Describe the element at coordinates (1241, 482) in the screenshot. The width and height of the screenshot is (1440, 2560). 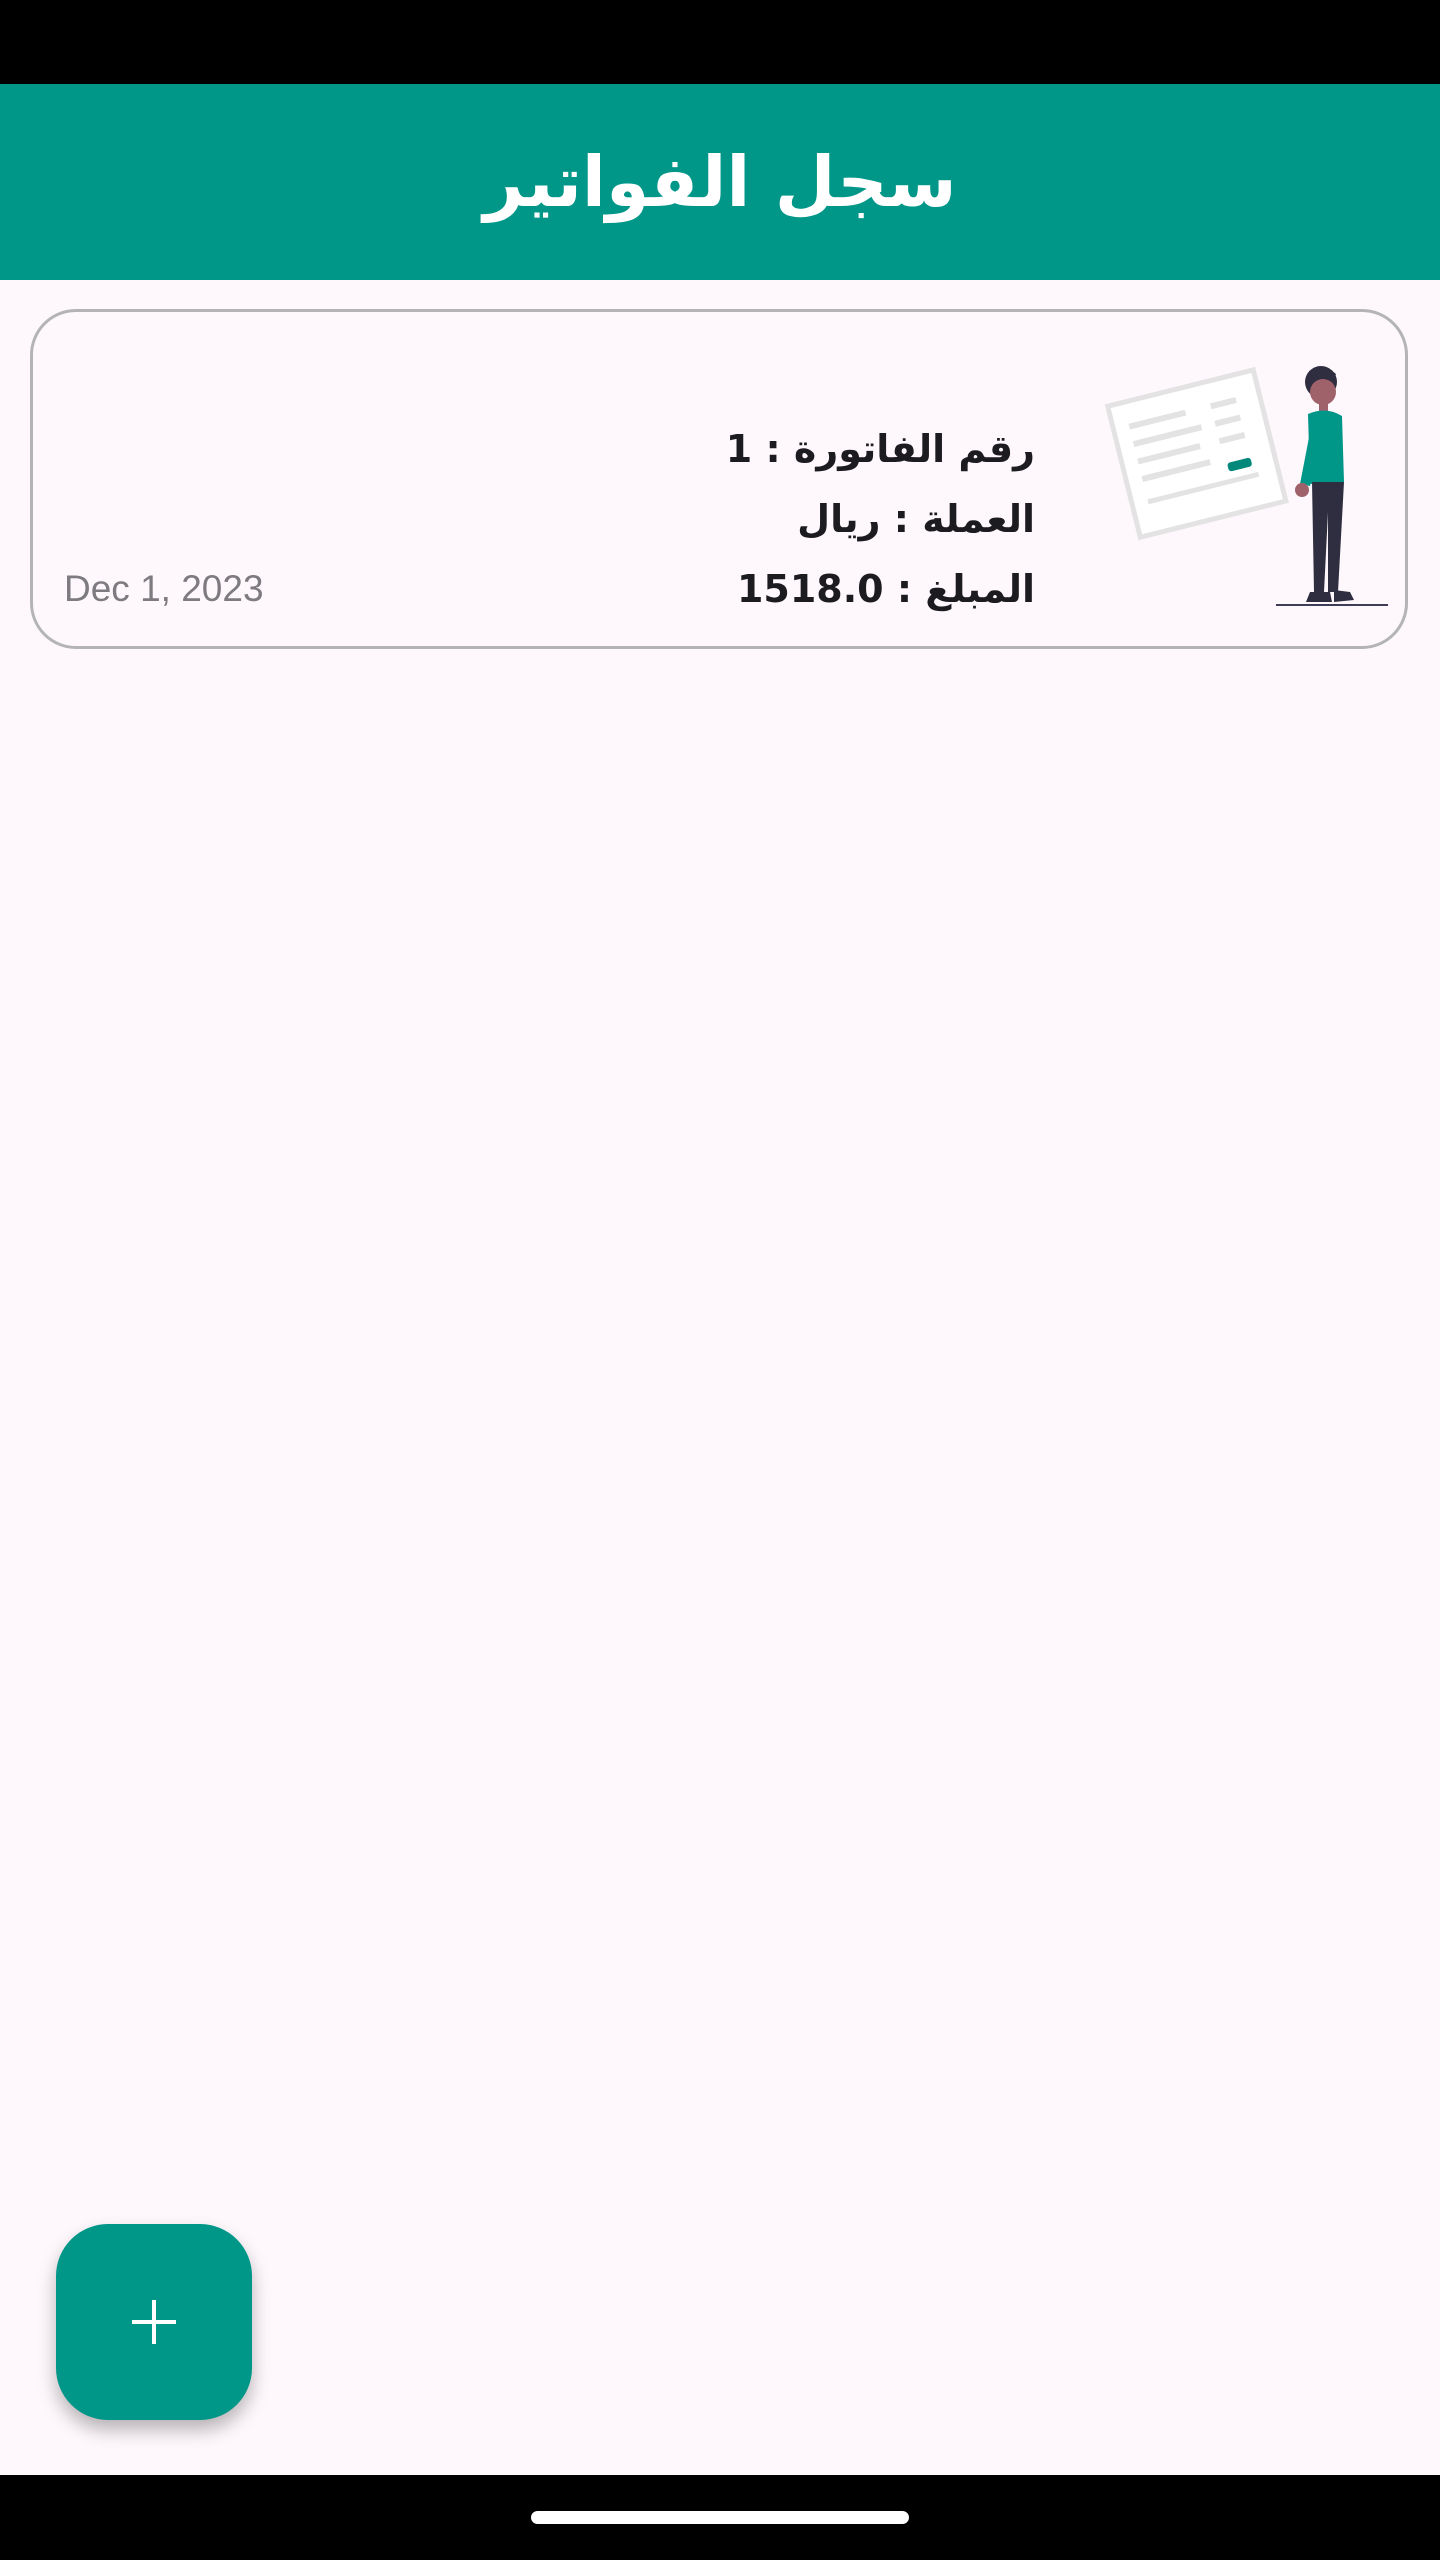
I see `person-with-invoice-icon` at that location.